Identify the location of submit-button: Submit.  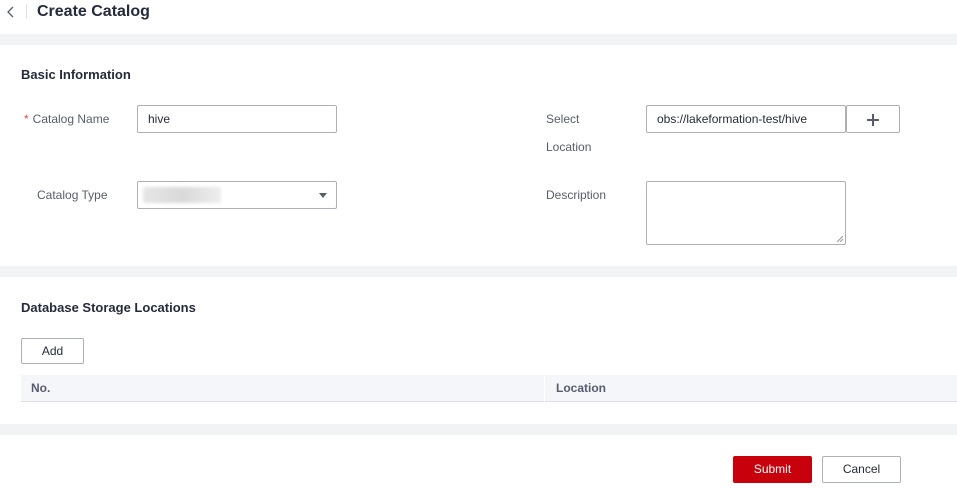
(772, 469).